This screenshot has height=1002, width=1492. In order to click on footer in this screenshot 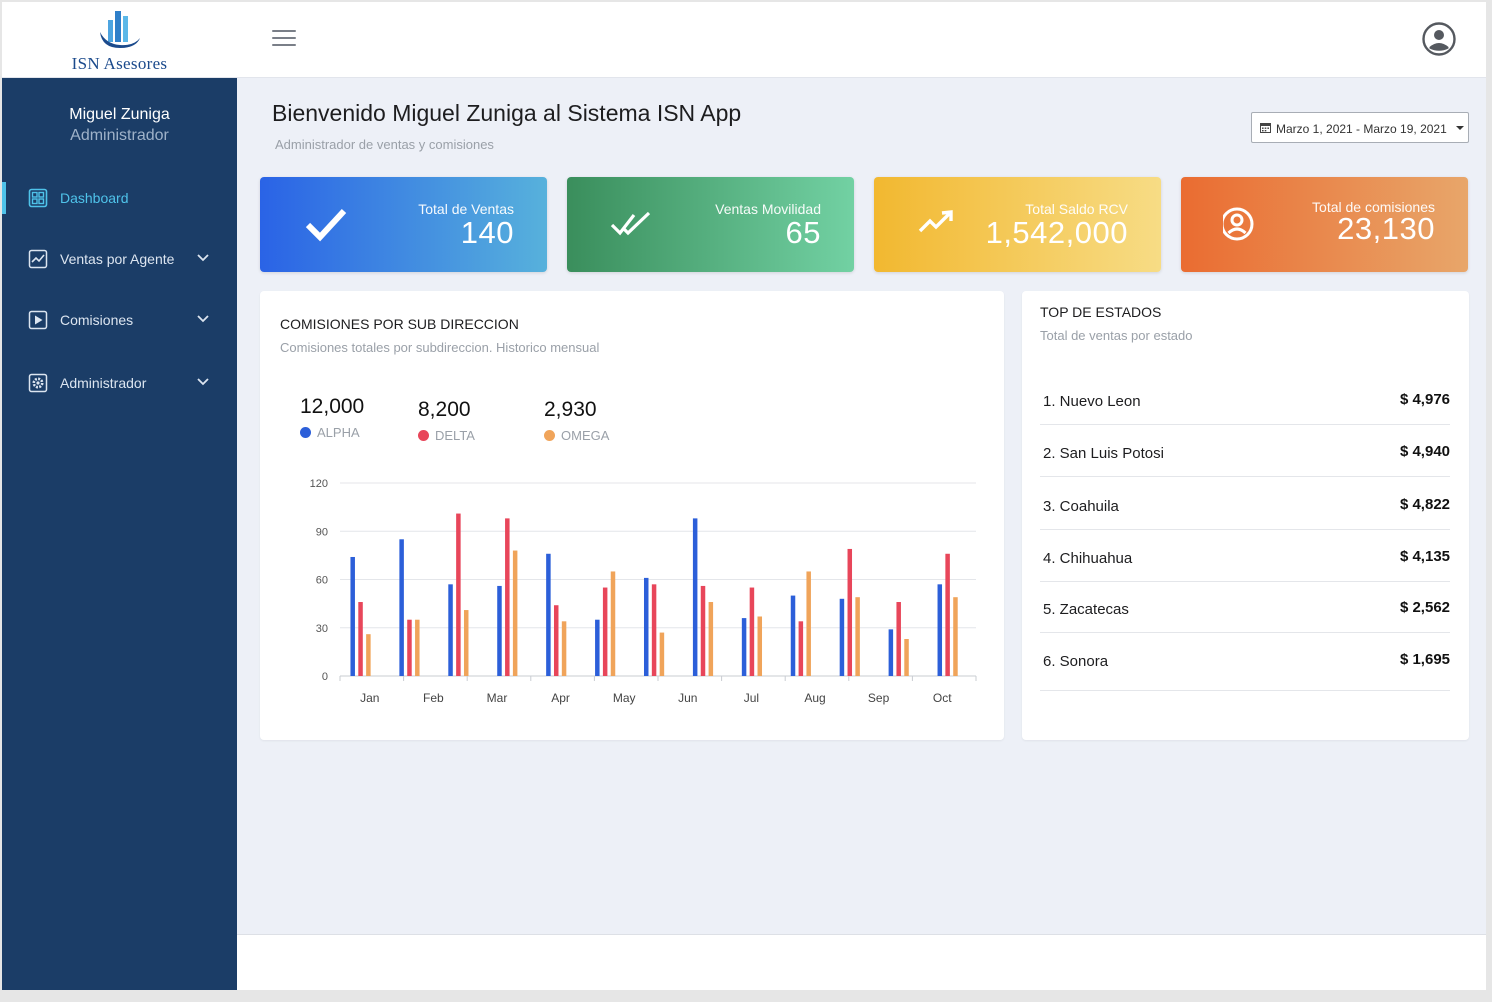, I will do `click(861, 962)`.